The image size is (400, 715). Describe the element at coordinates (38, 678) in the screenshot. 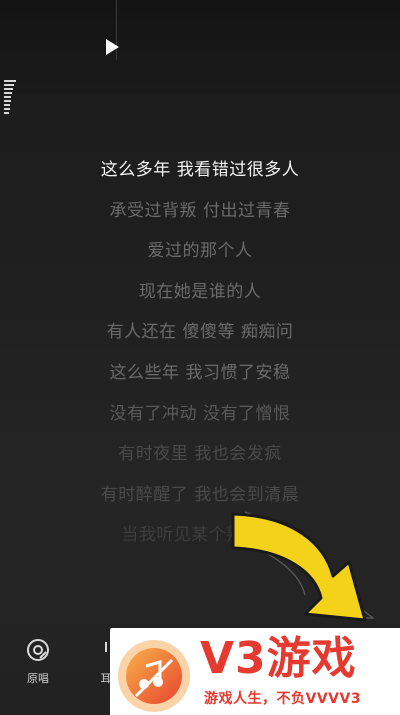

I see `original-vocal-label: 原唱` at that location.